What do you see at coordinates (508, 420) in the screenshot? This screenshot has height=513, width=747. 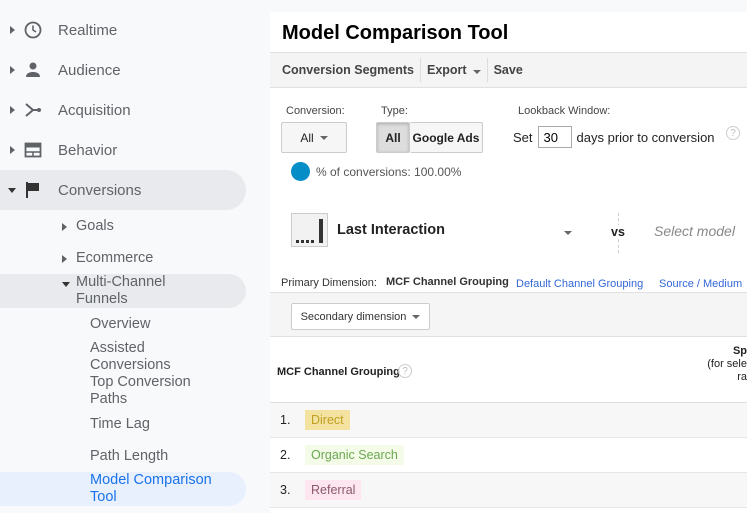 I see `table-row: 1. Direct` at bounding box center [508, 420].